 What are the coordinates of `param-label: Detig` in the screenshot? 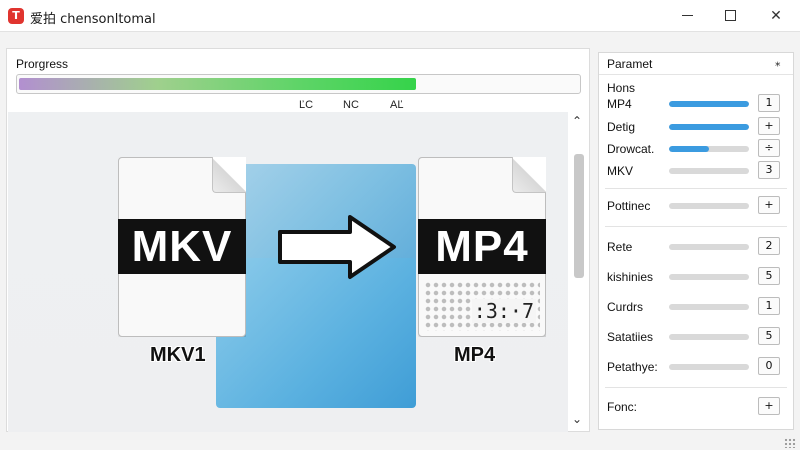 It's located at (621, 127).